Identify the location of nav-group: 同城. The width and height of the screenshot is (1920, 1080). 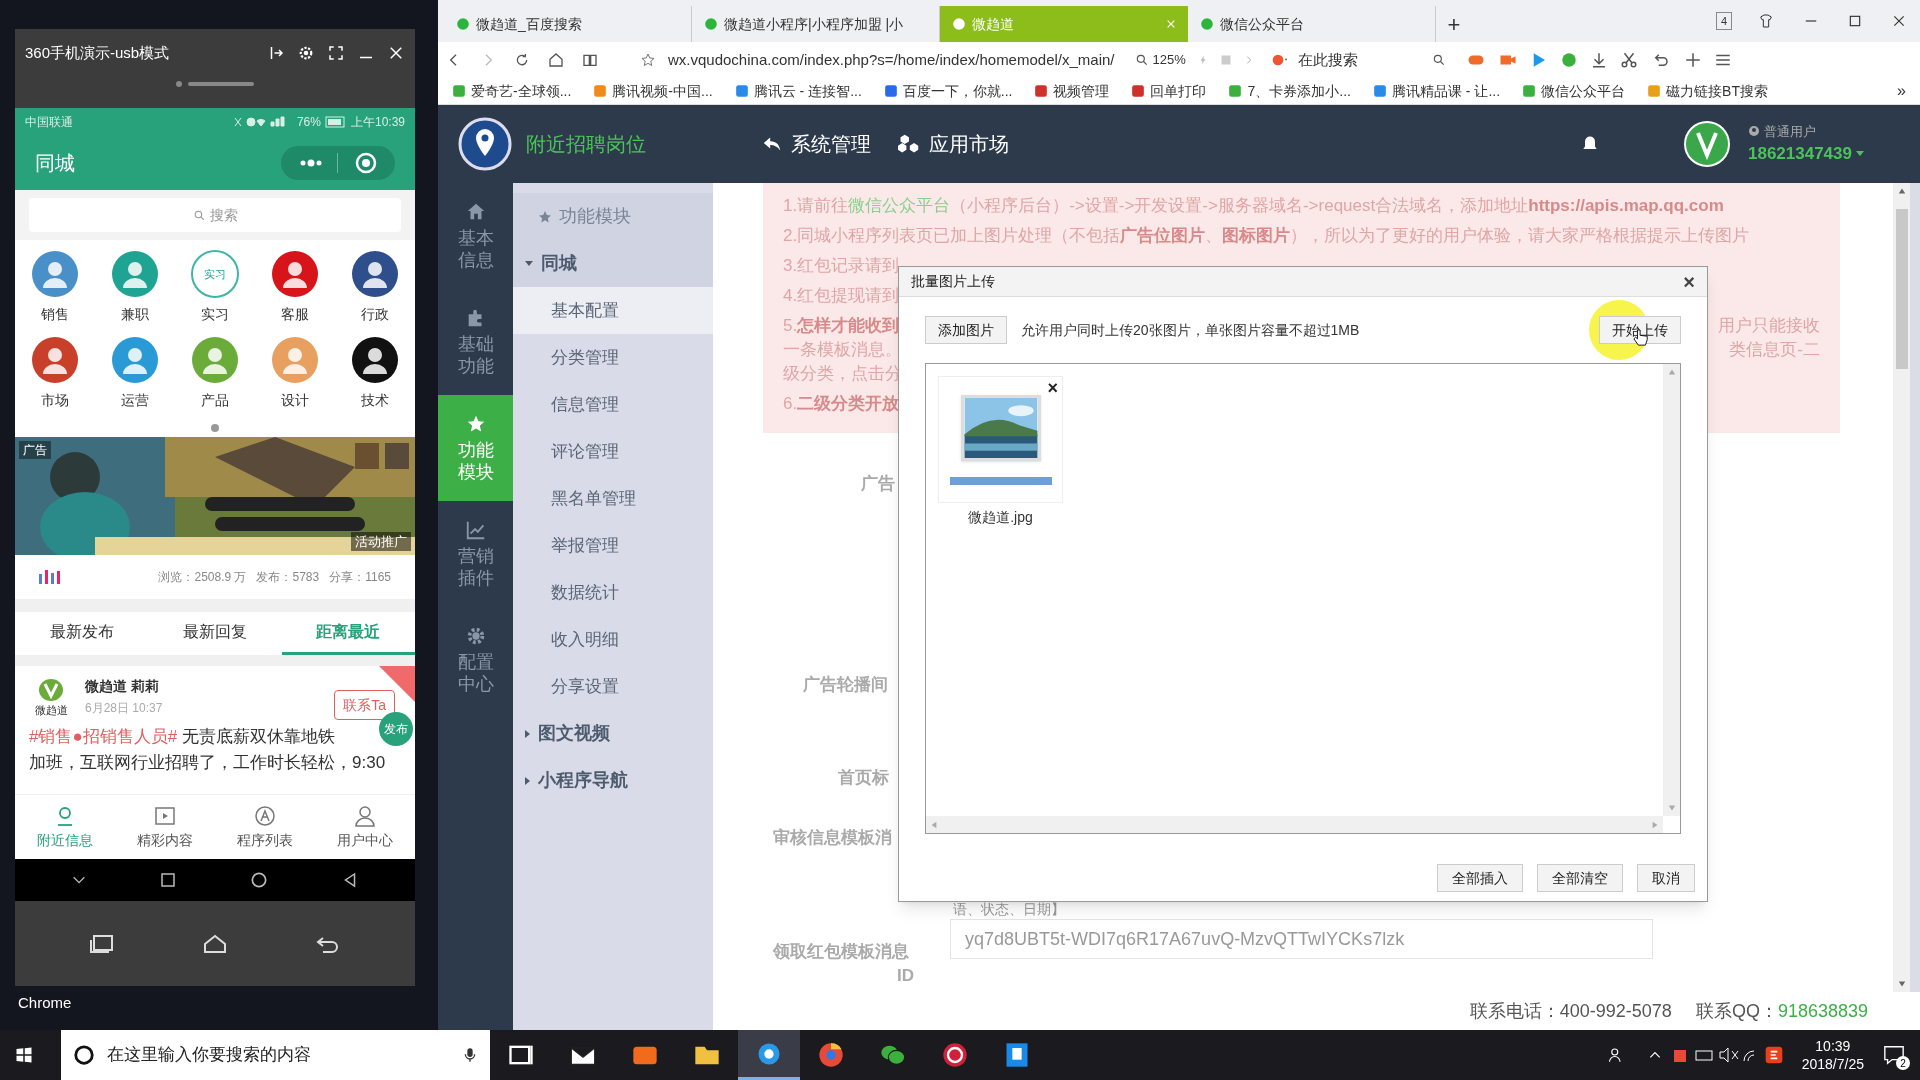
(613, 263).